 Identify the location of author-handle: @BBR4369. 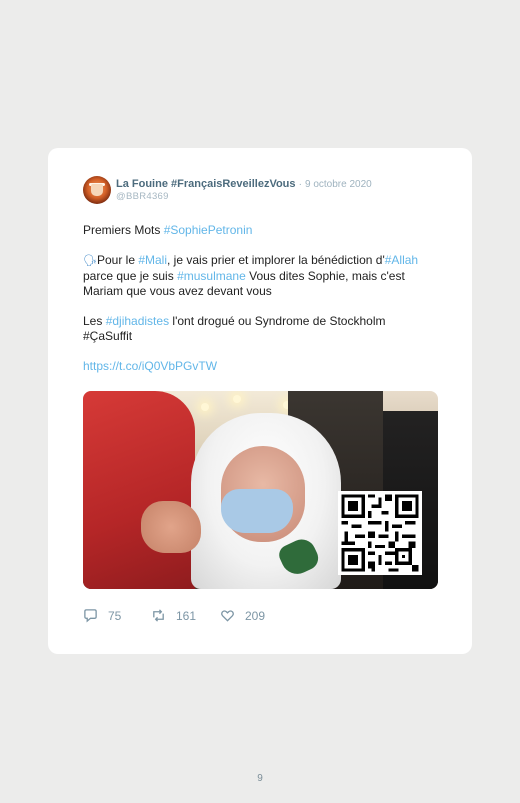
(142, 196).